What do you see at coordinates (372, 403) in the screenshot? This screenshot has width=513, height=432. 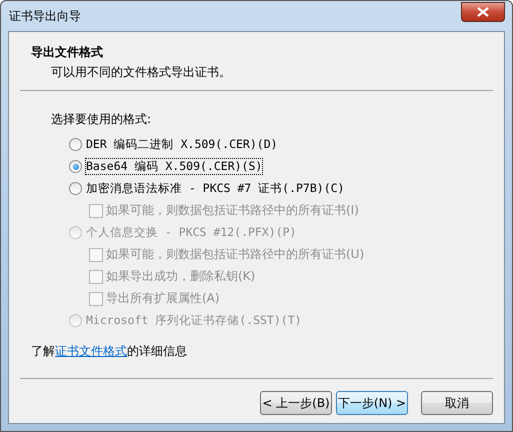 I see `wizard-button: 下一步(N) >` at bounding box center [372, 403].